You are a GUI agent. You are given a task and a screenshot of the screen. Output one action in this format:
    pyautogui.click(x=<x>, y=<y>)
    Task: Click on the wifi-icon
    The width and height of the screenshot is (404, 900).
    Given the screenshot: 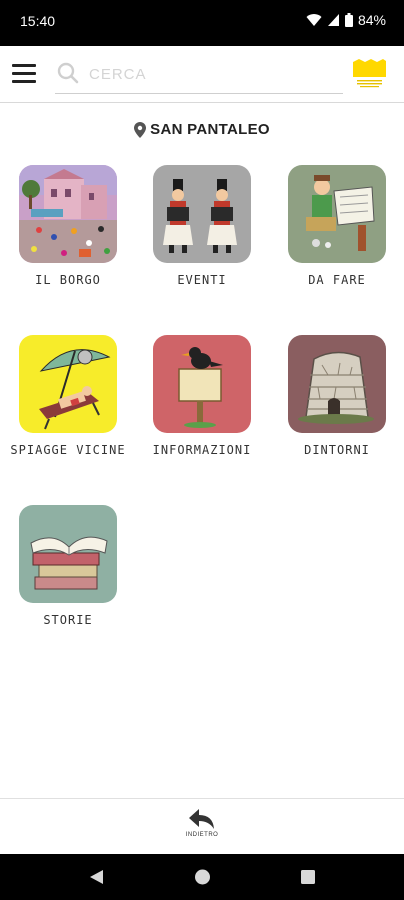 What is the action you would take?
    pyautogui.click(x=314, y=20)
    